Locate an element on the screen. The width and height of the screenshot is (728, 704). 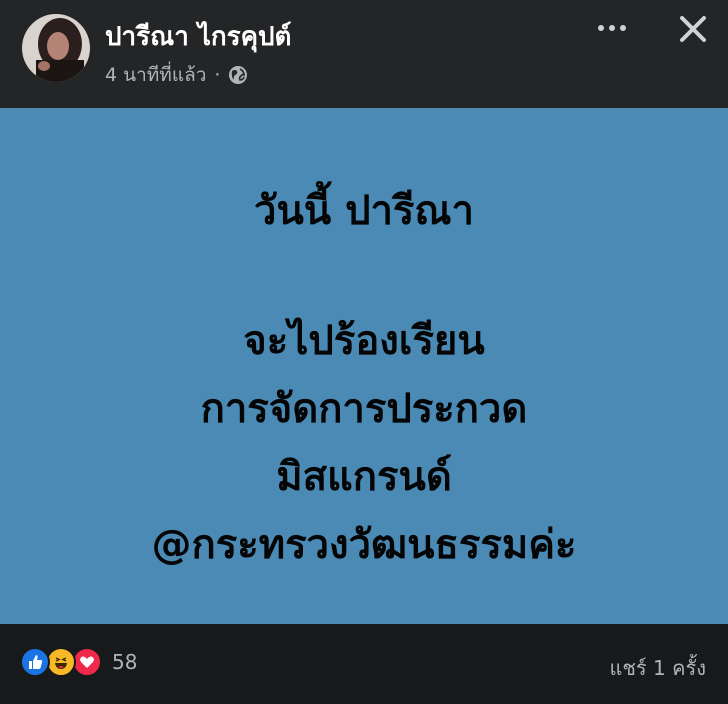
avatar is located at coordinates (56, 48).